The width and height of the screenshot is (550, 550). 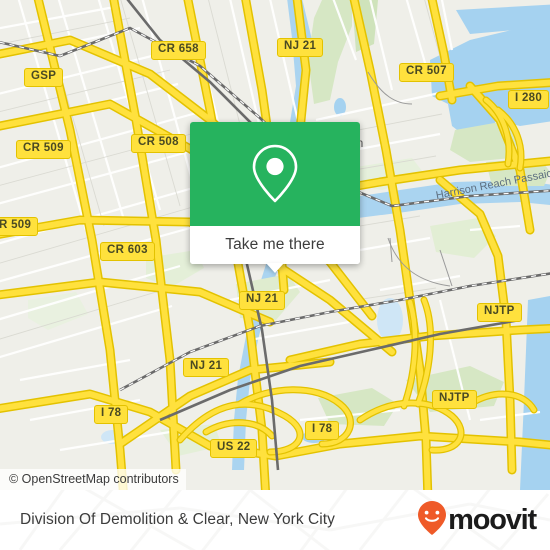 What do you see at coordinates (127, 251) in the screenshot?
I see `road-shield: CR 603` at bounding box center [127, 251].